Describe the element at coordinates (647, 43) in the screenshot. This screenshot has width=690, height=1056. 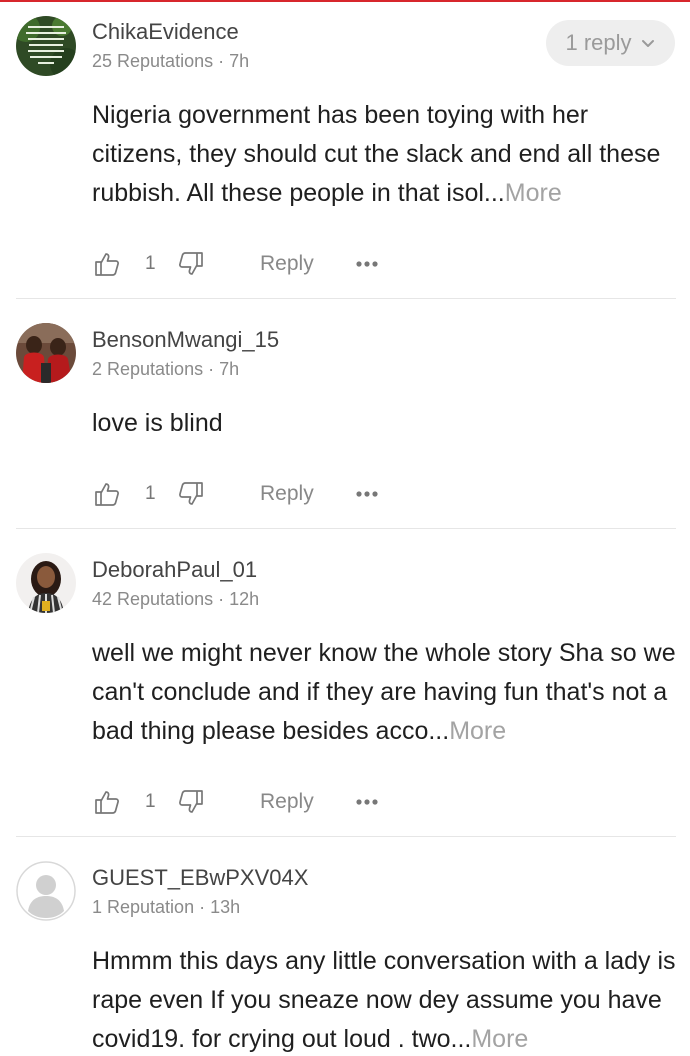
I see `chevron-down-icon` at that location.